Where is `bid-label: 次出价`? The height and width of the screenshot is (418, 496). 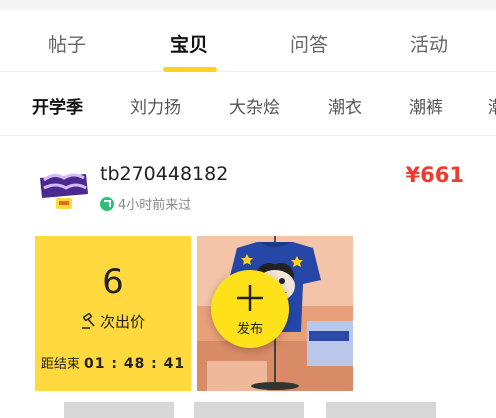 bid-label: 次出价 is located at coordinates (113, 321).